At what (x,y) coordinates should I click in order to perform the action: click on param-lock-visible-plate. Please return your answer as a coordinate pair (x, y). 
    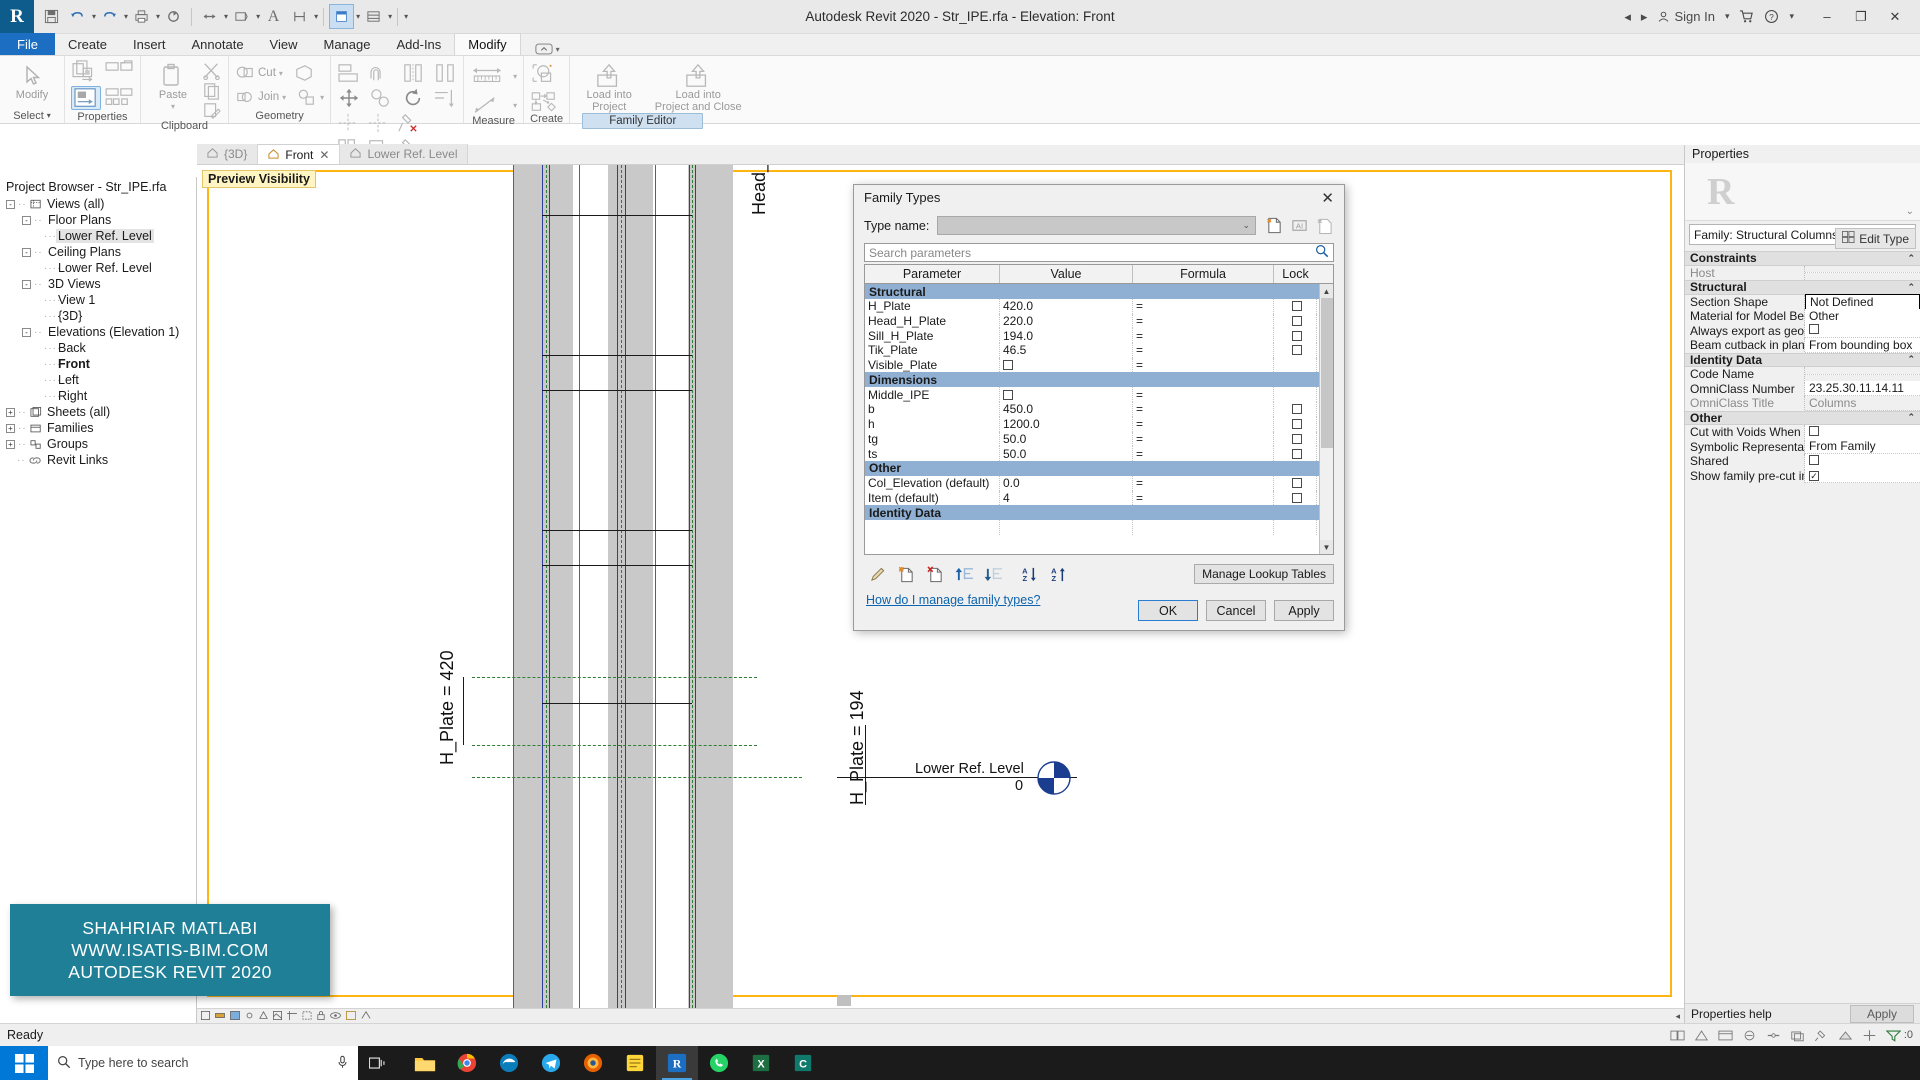
    Looking at the image, I should click on (1295, 365).